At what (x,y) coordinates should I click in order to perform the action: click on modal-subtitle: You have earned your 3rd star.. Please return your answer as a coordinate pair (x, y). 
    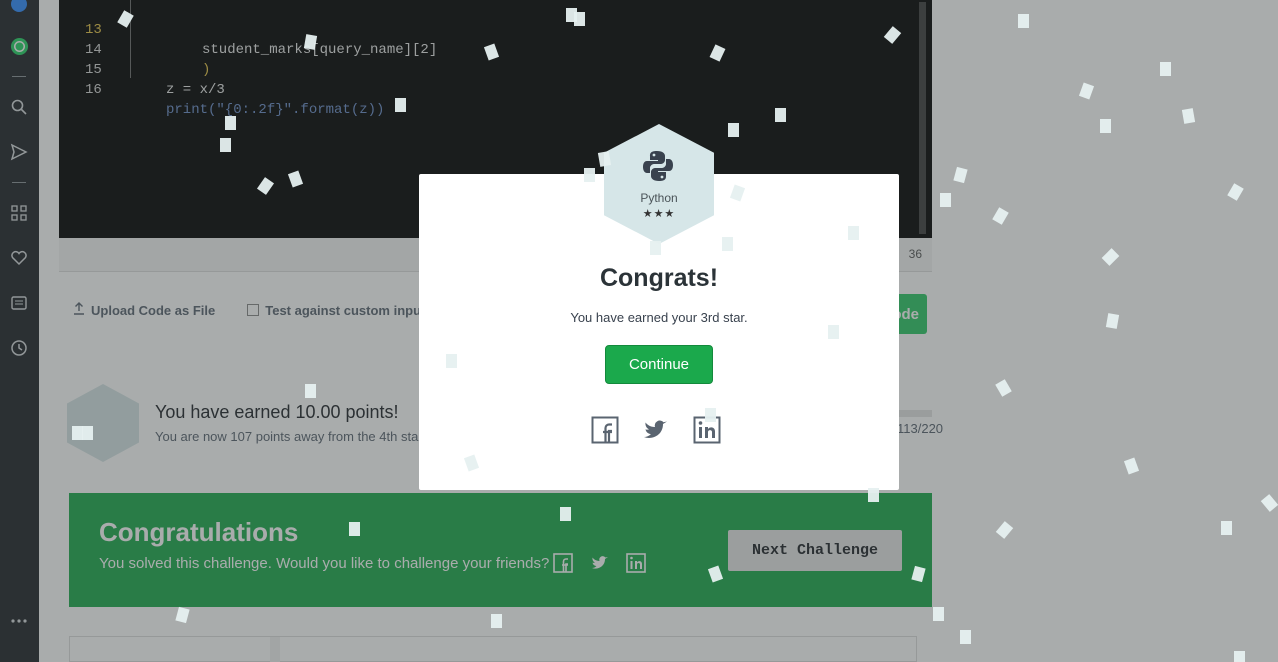
    Looking at the image, I should click on (659, 317).